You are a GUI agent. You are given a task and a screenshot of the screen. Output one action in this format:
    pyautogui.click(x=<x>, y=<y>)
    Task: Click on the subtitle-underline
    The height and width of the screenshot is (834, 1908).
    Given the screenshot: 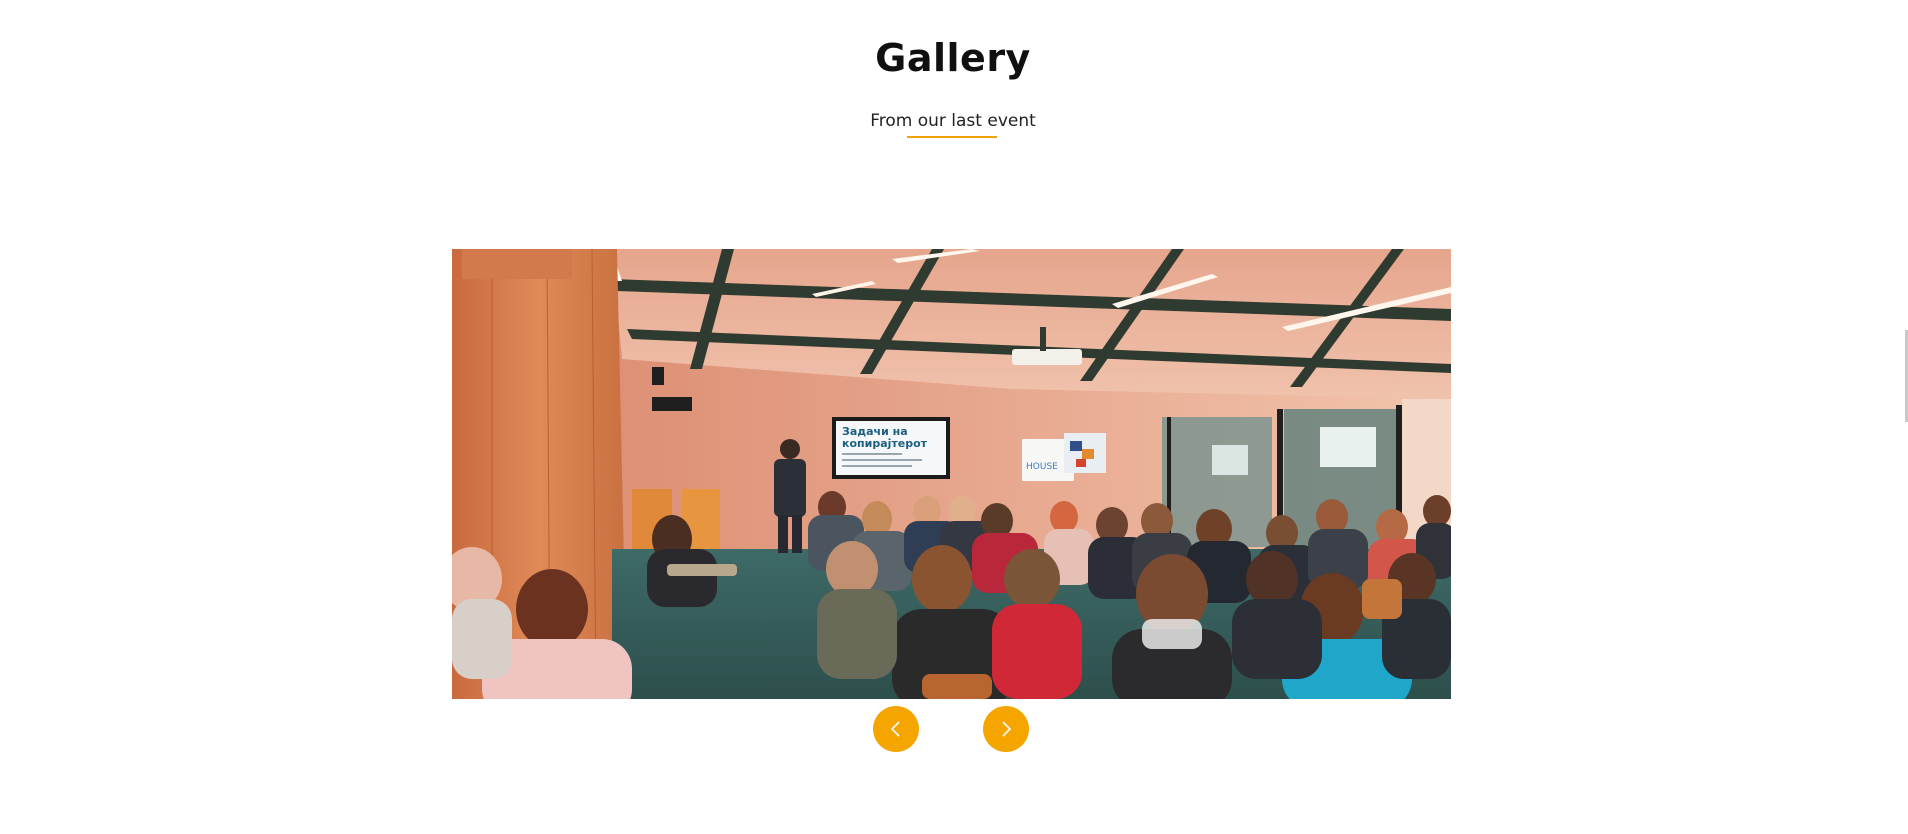 What is the action you would take?
    pyautogui.click(x=952, y=137)
    